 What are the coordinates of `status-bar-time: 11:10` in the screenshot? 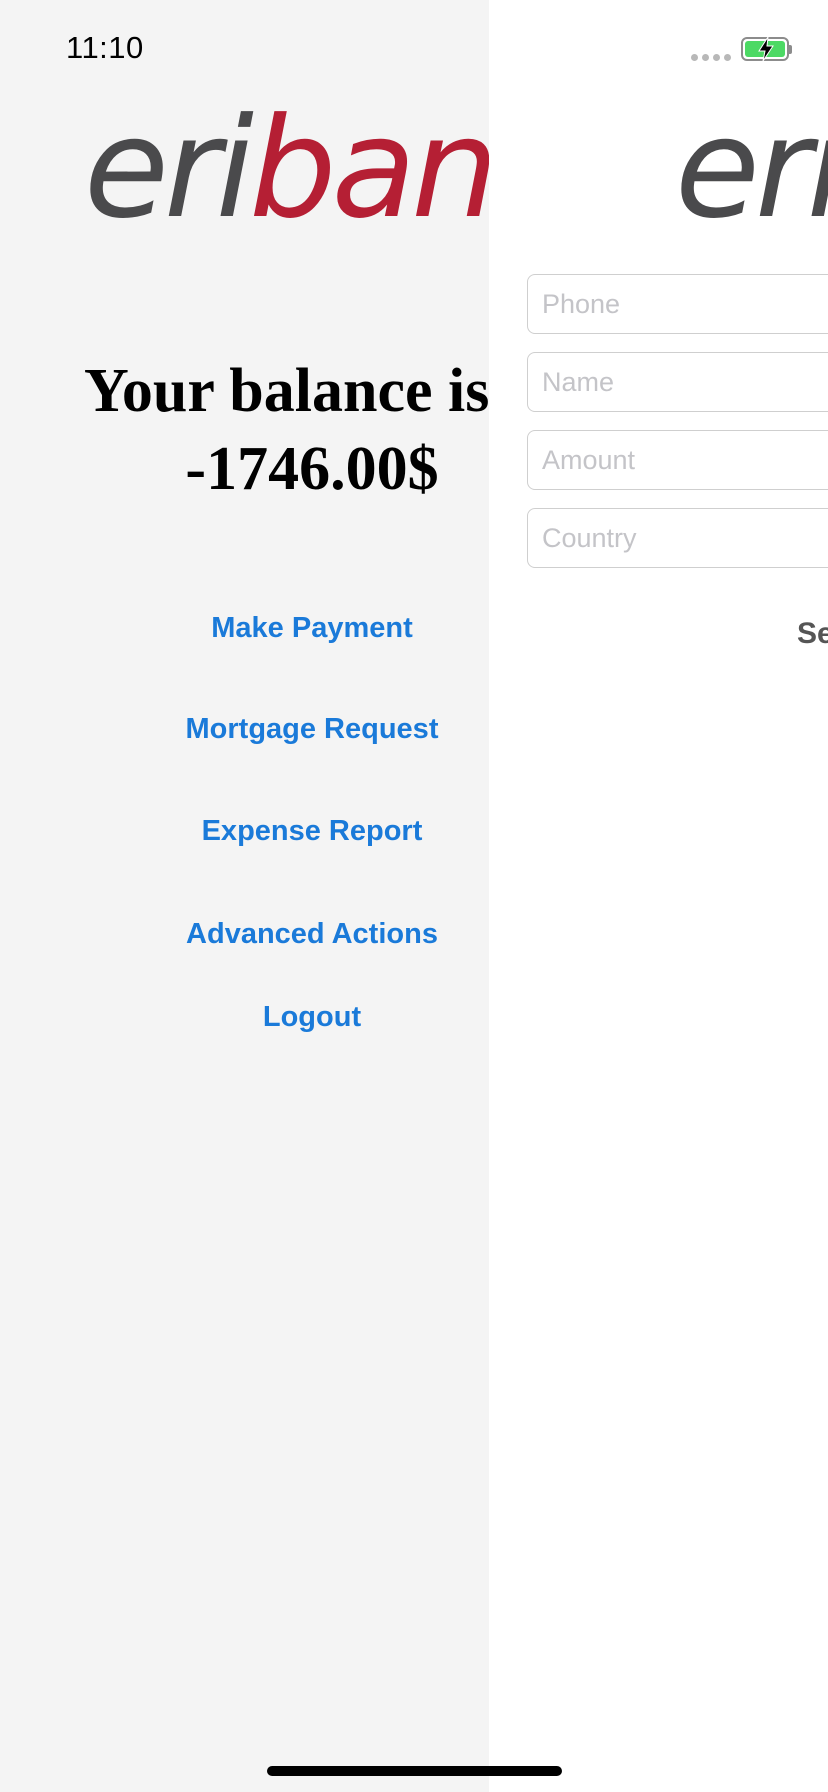 It's located at (105, 47).